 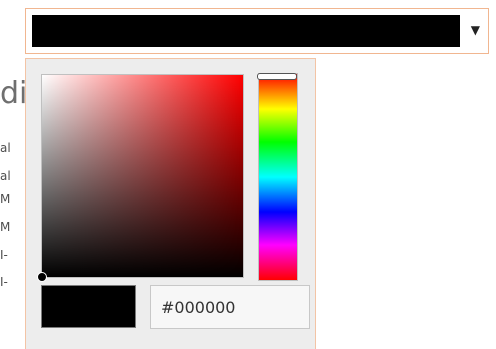 What do you see at coordinates (475, 30) in the screenshot?
I see `dropdown-arrow-icon: ▼` at bounding box center [475, 30].